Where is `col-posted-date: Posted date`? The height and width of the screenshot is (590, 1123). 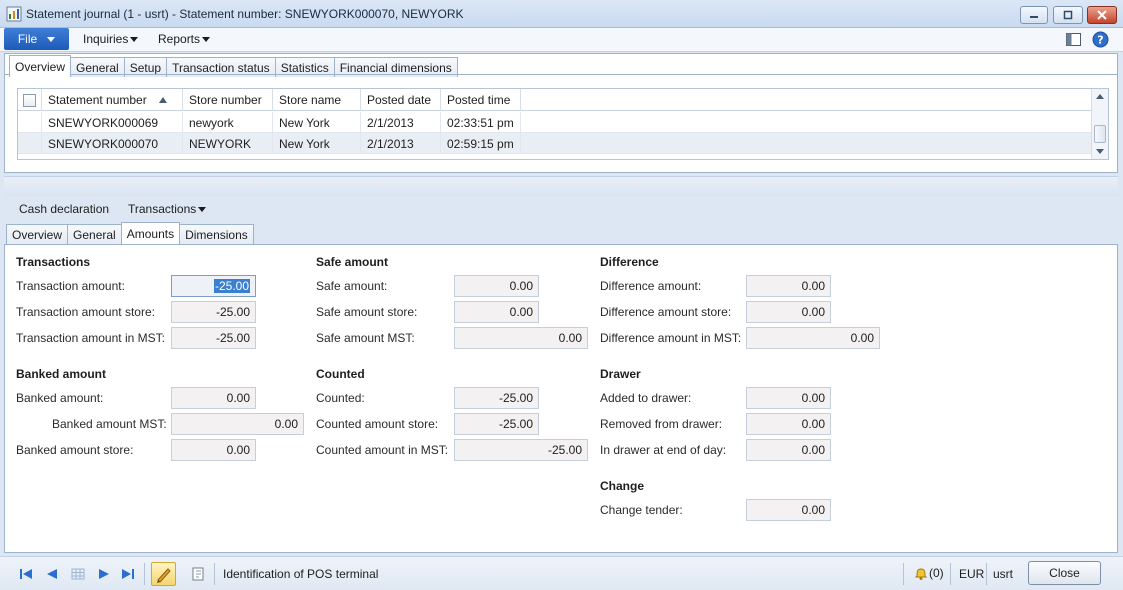 col-posted-date: Posted date is located at coordinates (401, 100).